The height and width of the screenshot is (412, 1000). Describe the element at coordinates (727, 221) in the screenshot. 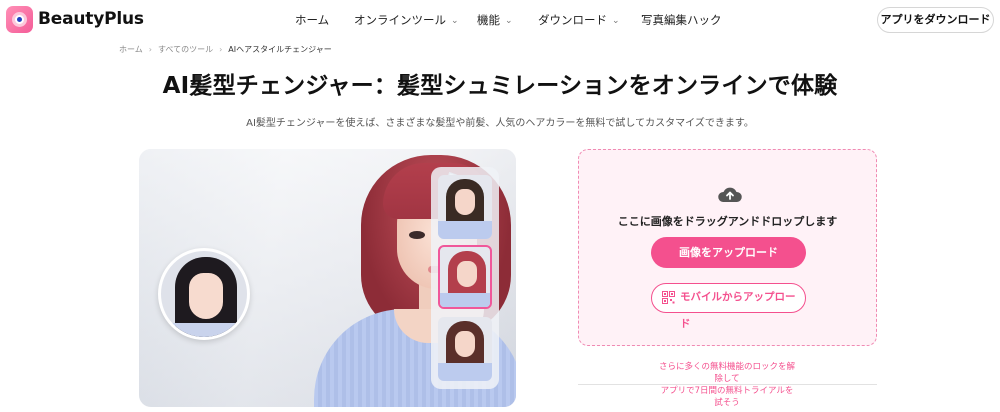

I see `drop-instruction: ここに画像をドラッグアンドドロップします` at that location.